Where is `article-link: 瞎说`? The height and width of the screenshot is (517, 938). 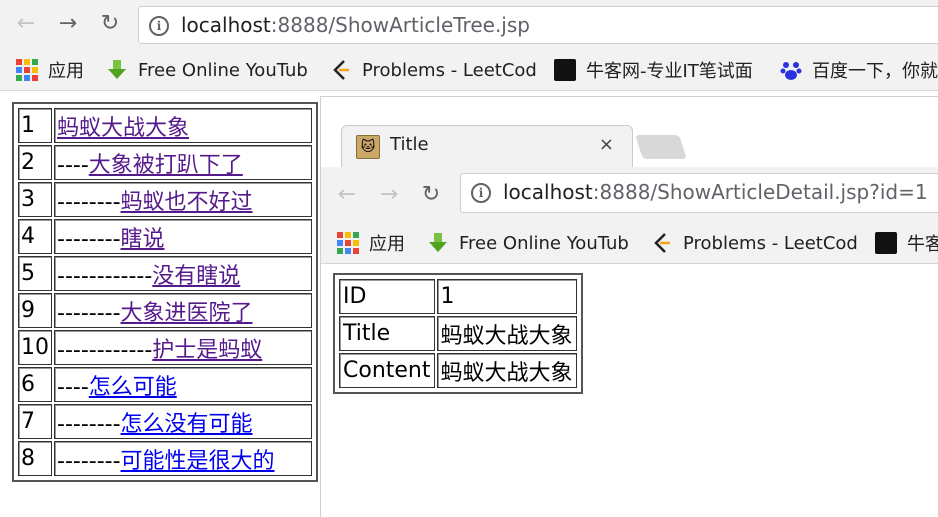
article-link: 瞎说 is located at coordinates (143, 239).